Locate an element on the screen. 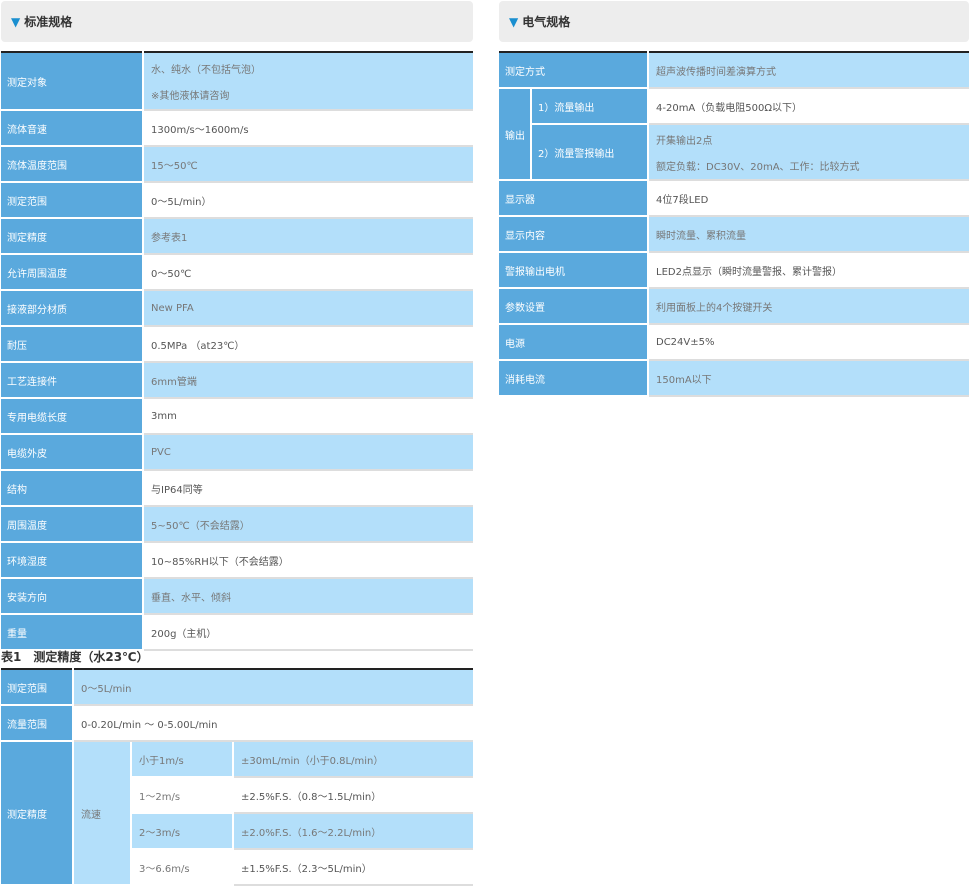 The image size is (969, 887). row-label: 消耗电流 is located at coordinates (574, 378).